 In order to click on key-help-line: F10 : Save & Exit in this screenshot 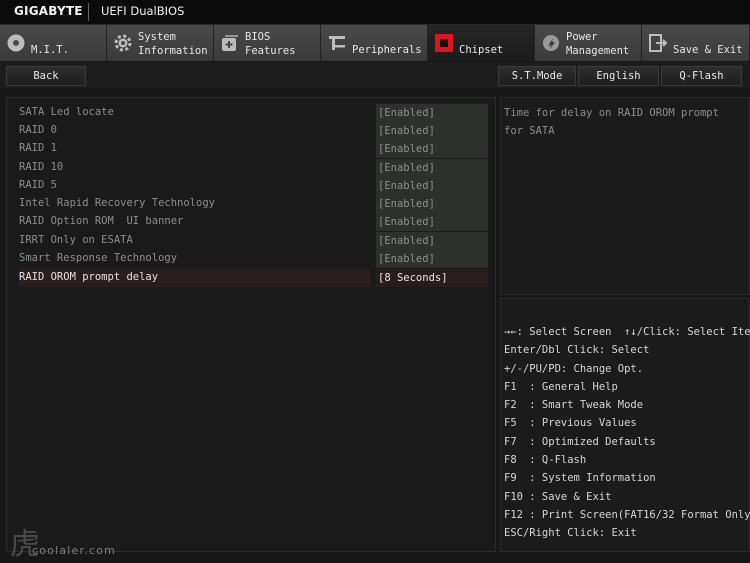, I will do `click(558, 496)`.